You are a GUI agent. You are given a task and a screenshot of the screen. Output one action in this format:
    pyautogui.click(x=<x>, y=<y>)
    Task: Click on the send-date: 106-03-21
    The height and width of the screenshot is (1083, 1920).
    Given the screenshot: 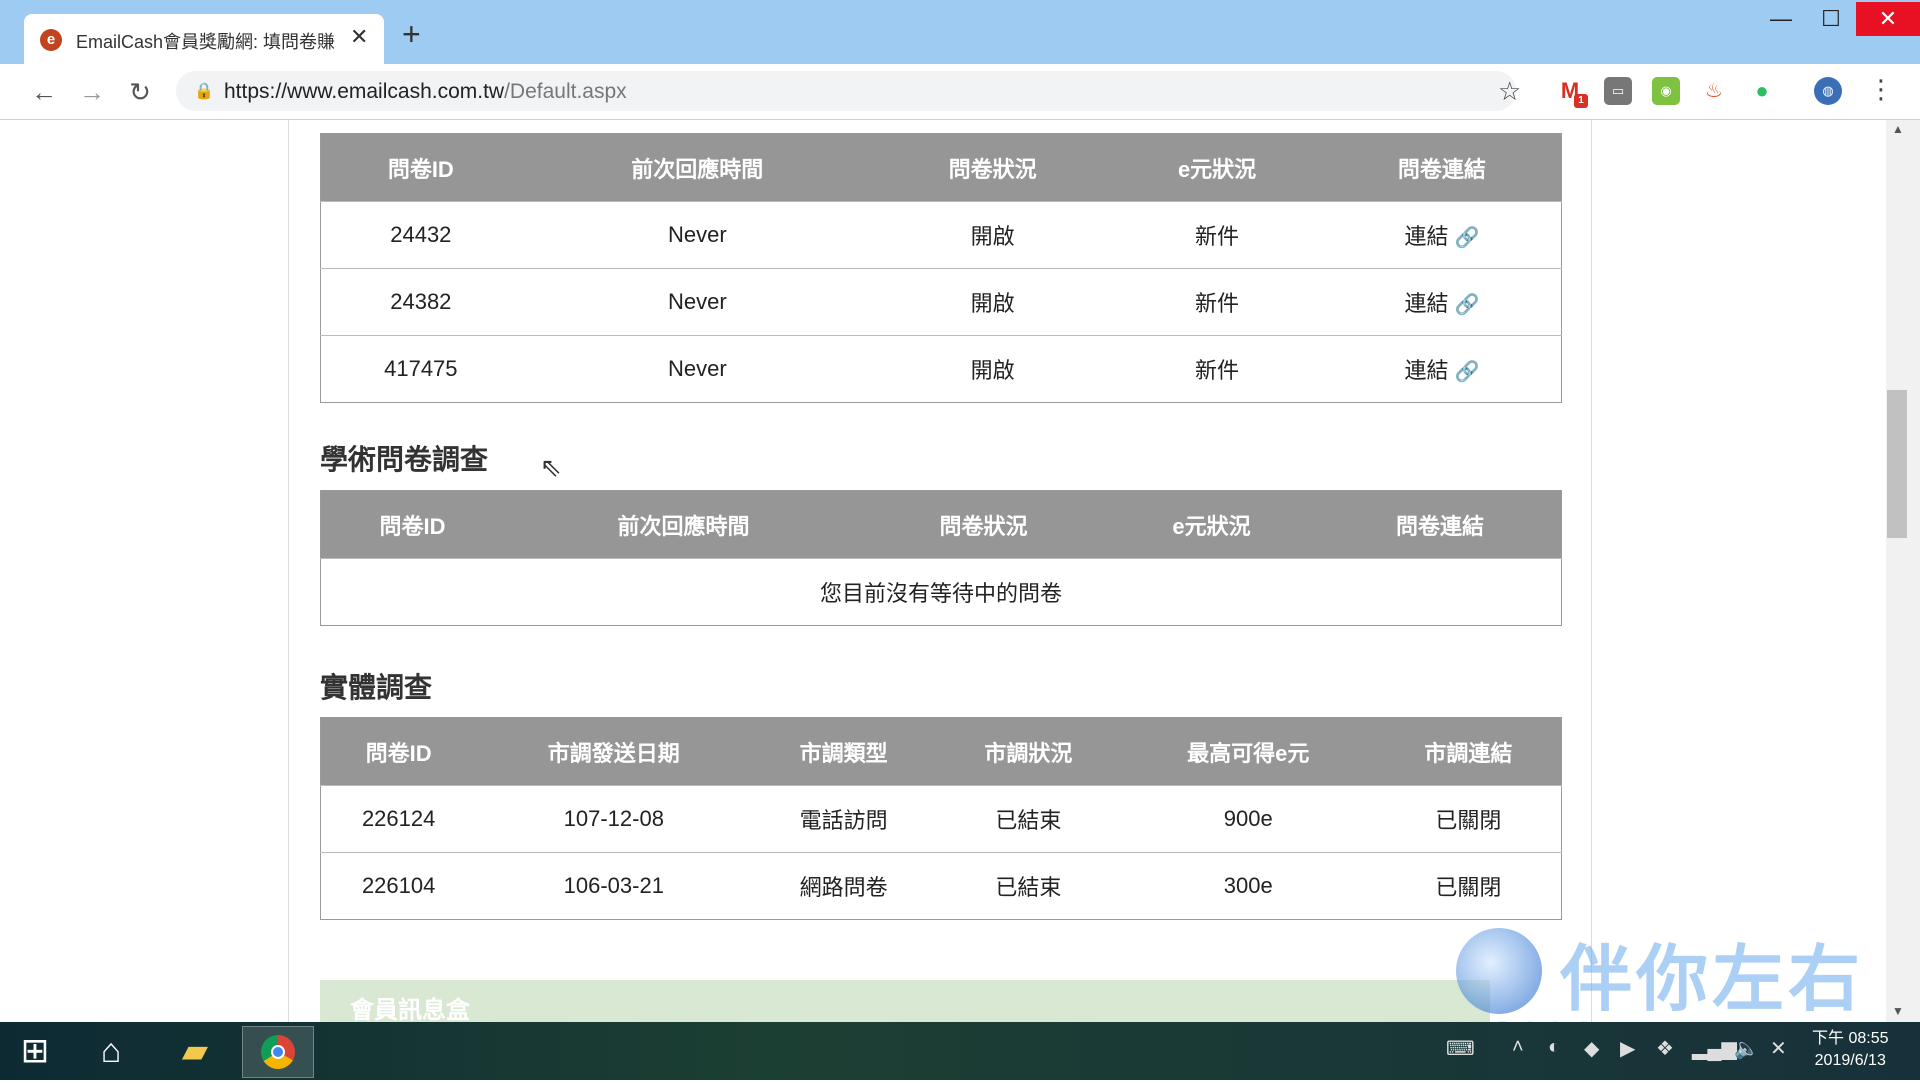 What is the action you would take?
    pyautogui.click(x=614, y=886)
    